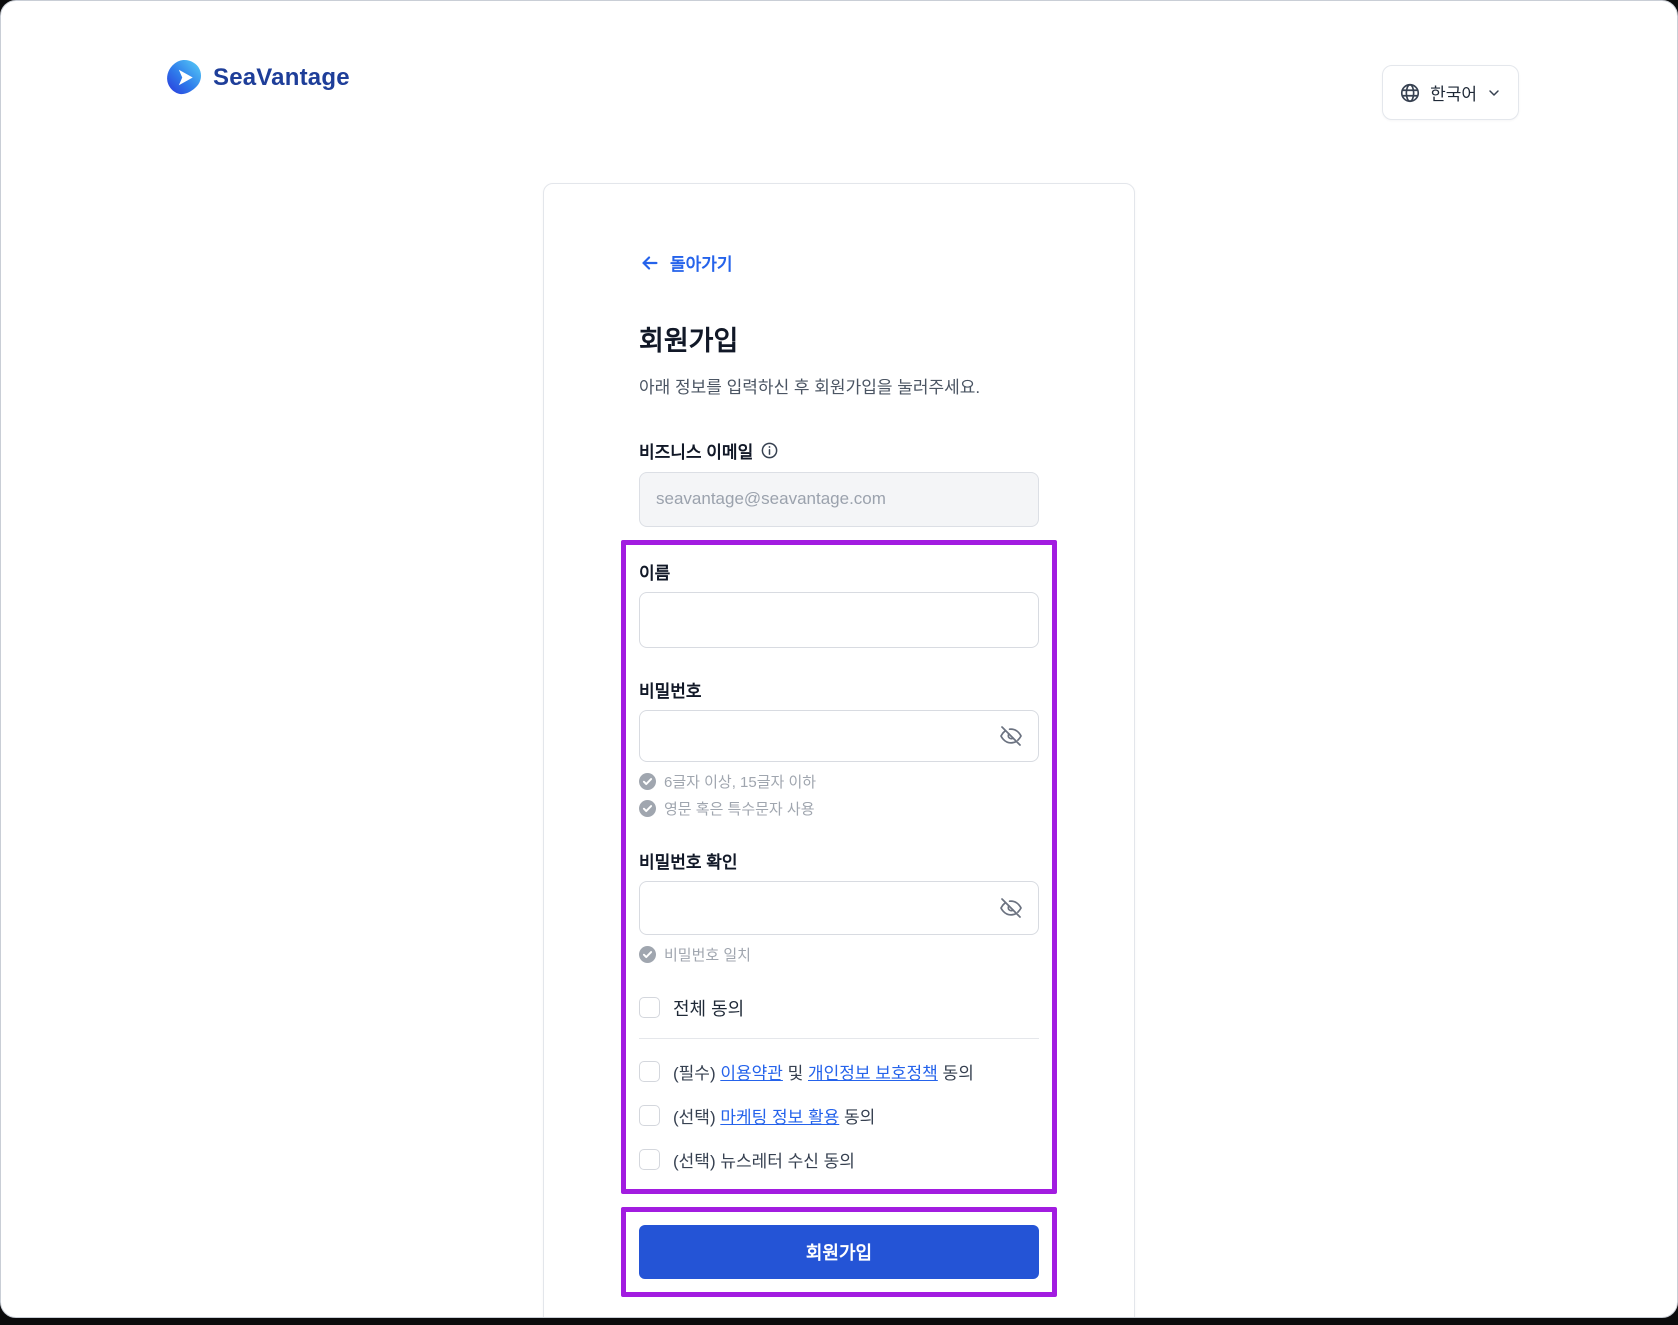 This screenshot has height=1325, width=1678. What do you see at coordinates (740, 782) in the screenshot?
I see `password-hint-length-text: 6글자 이상, 15글자 이하` at bounding box center [740, 782].